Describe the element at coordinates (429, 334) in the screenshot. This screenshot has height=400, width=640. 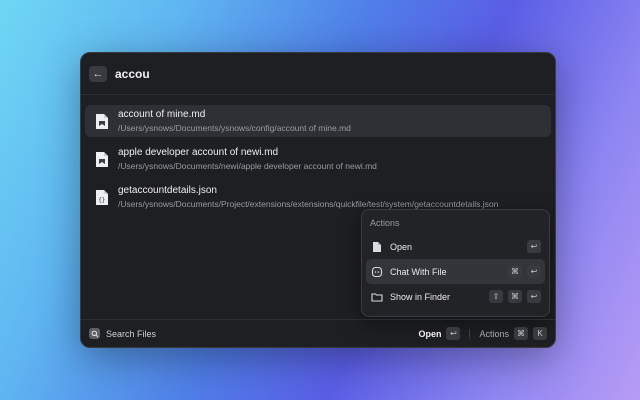
I see `footer-open-action: Open` at that location.